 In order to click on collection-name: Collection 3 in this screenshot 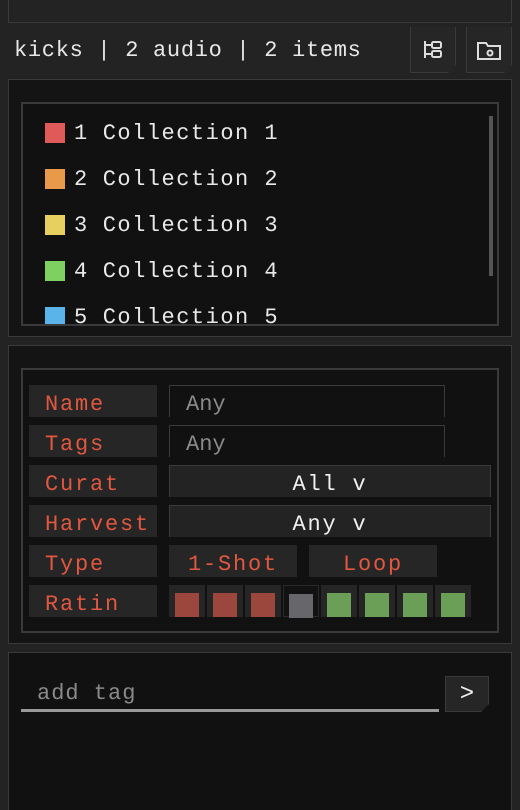, I will do `click(191, 225)`.